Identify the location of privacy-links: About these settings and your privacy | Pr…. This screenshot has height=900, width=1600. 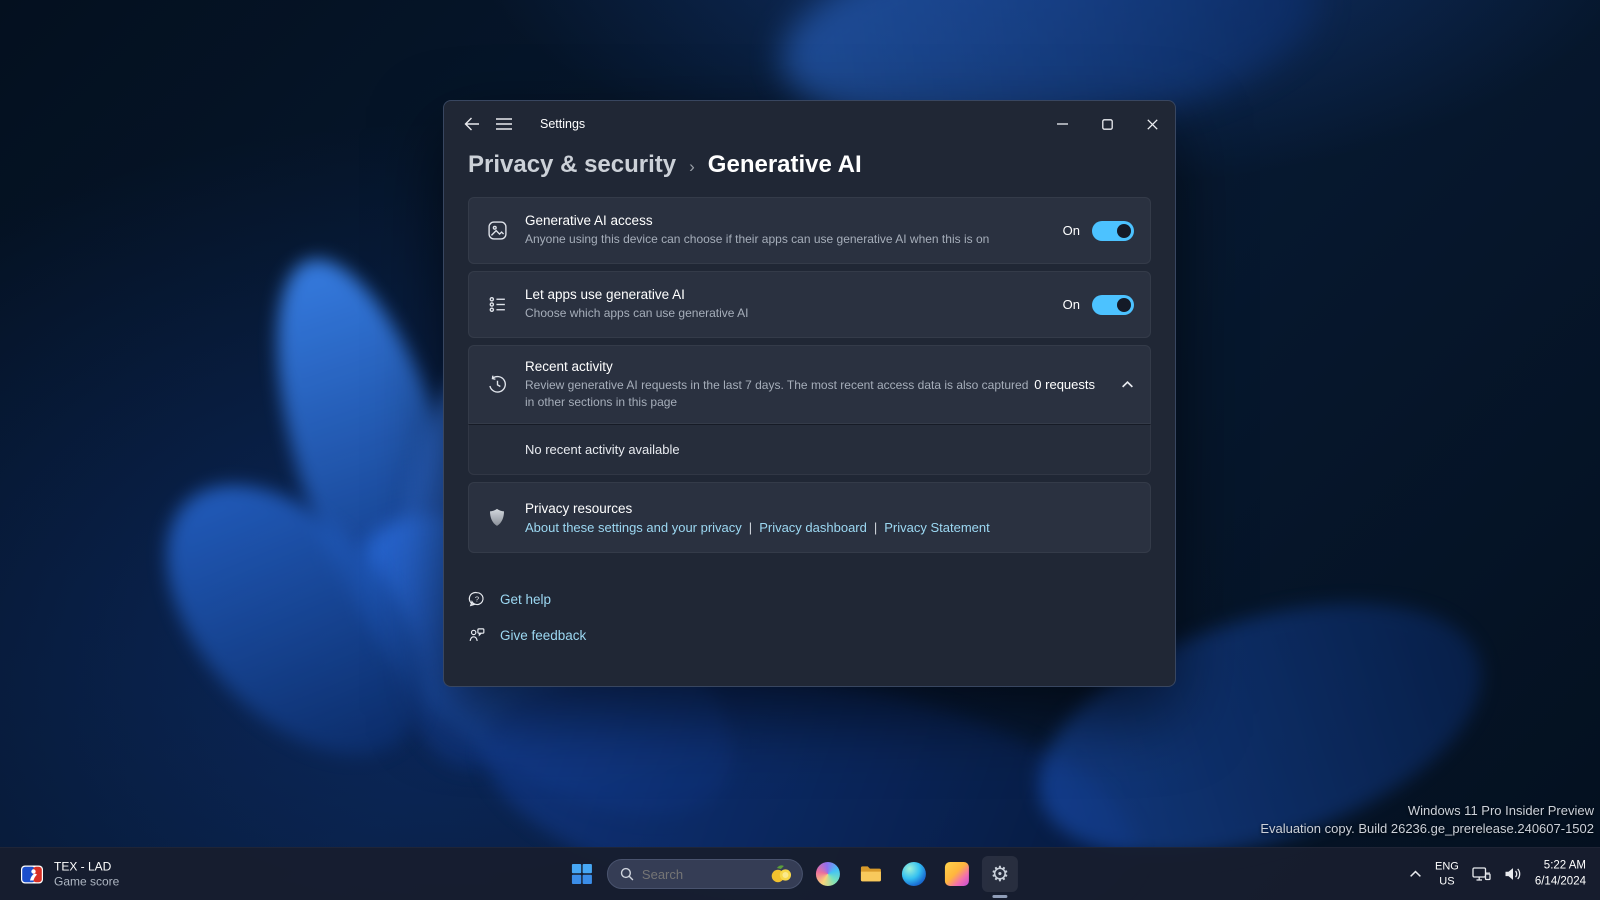
(829, 527).